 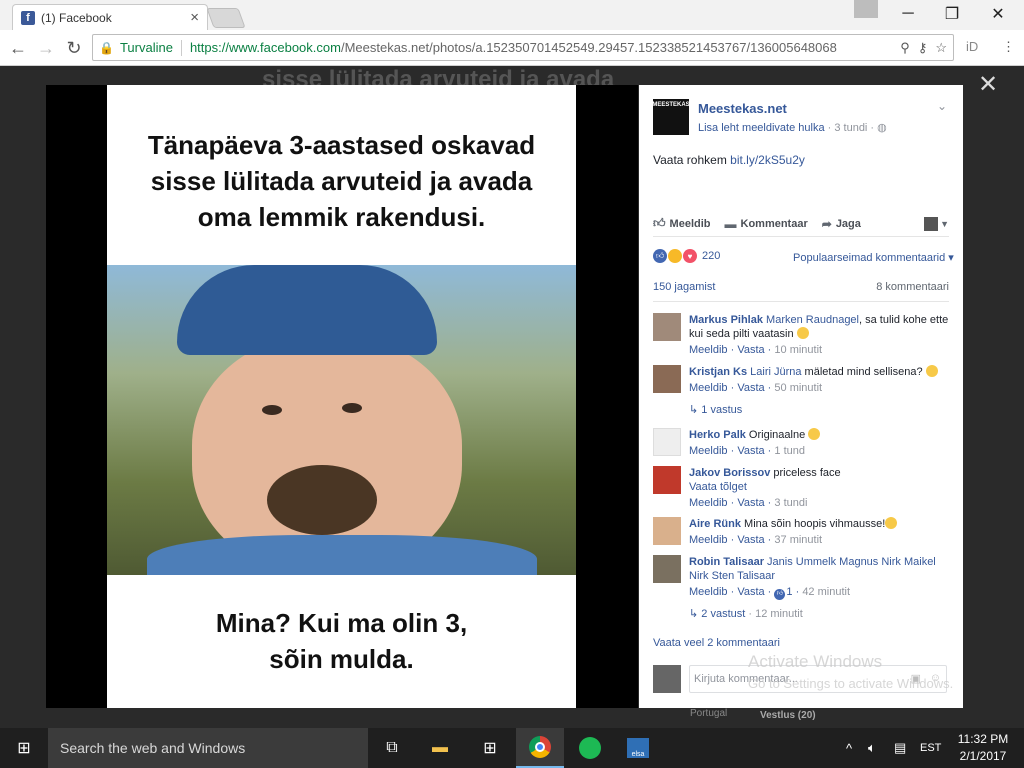 I want to click on comment-actions: Meeldib · Vasta · 50 minutit, so click(x=756, y=388).